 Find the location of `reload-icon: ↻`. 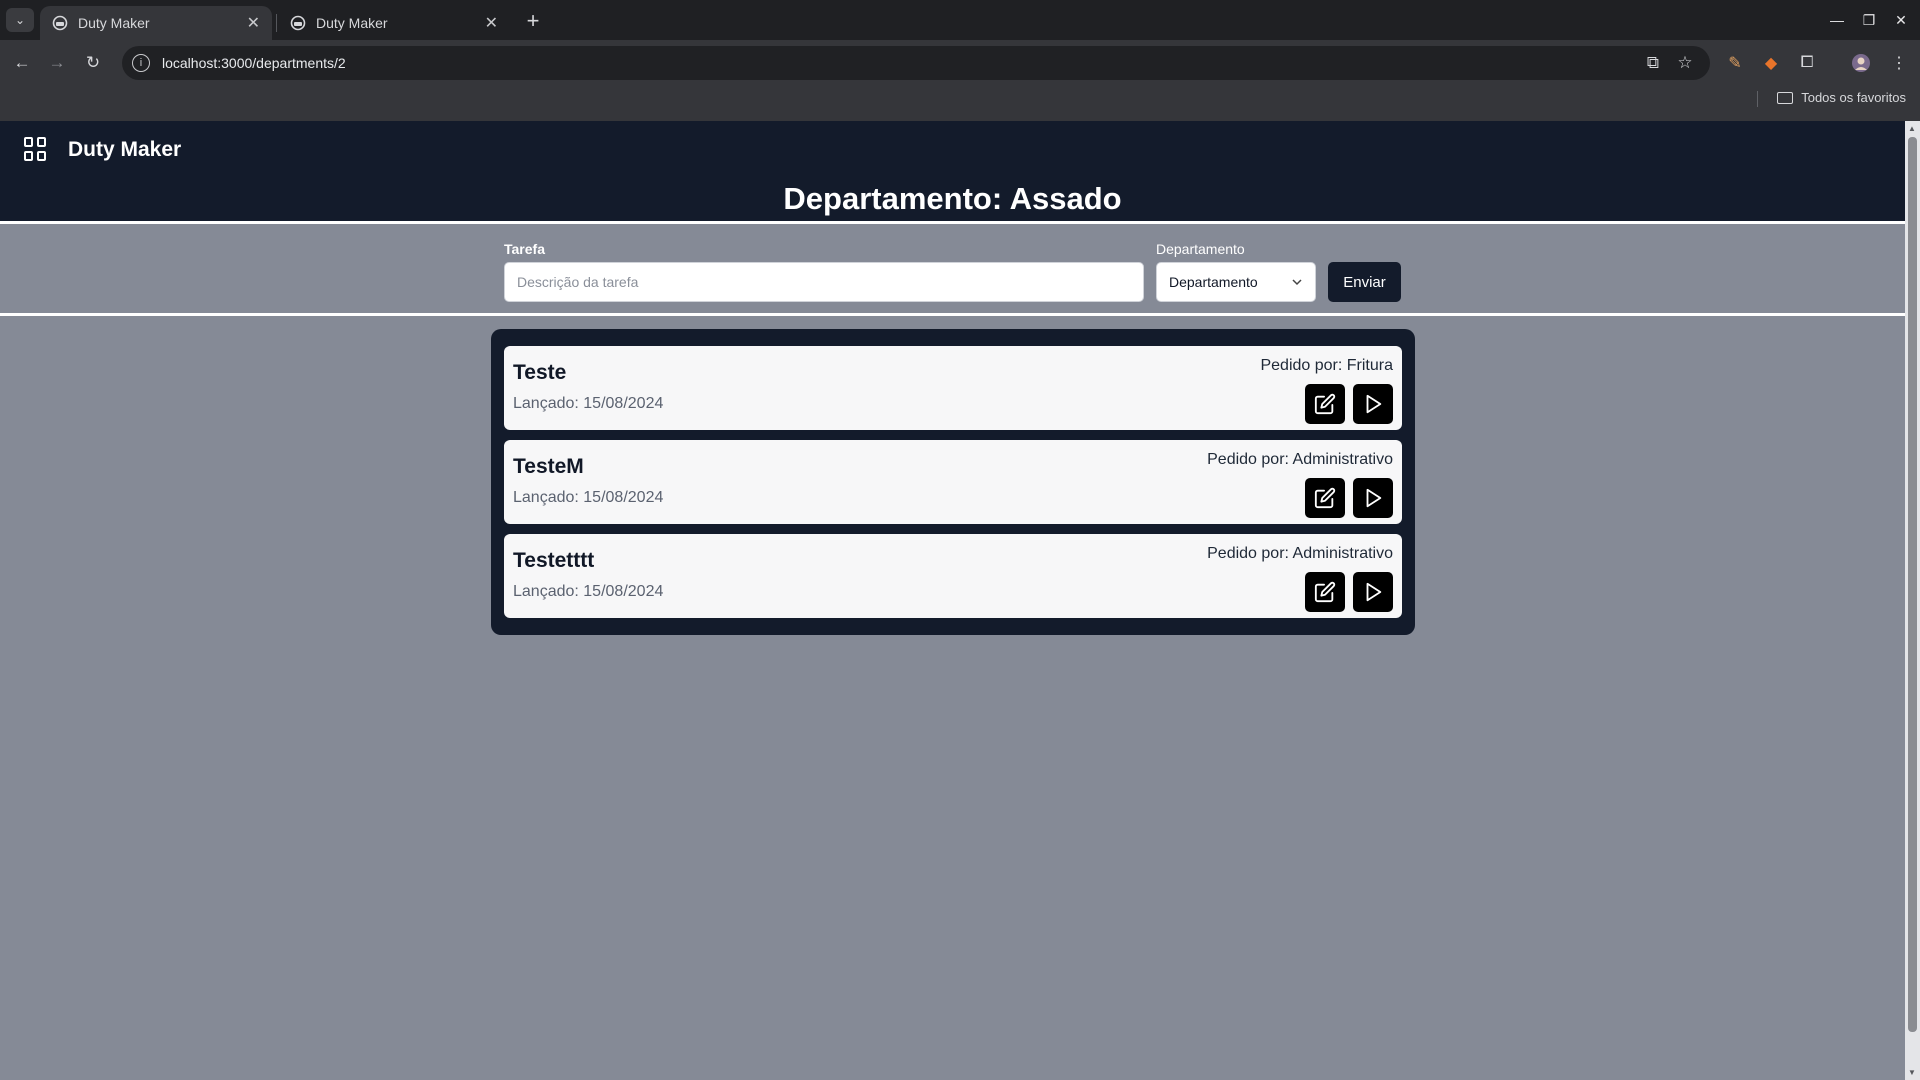

reload-icon: ↻ is located at coordinates (93, 63).